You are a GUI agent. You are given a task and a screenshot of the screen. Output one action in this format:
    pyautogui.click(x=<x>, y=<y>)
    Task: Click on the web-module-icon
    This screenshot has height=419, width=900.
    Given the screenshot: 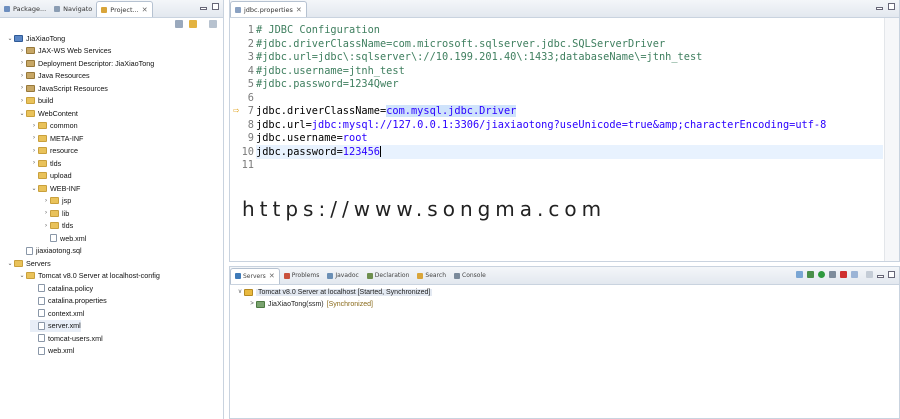 What is the action you would take?
    pyautogui.click(x=260, y=304)
    